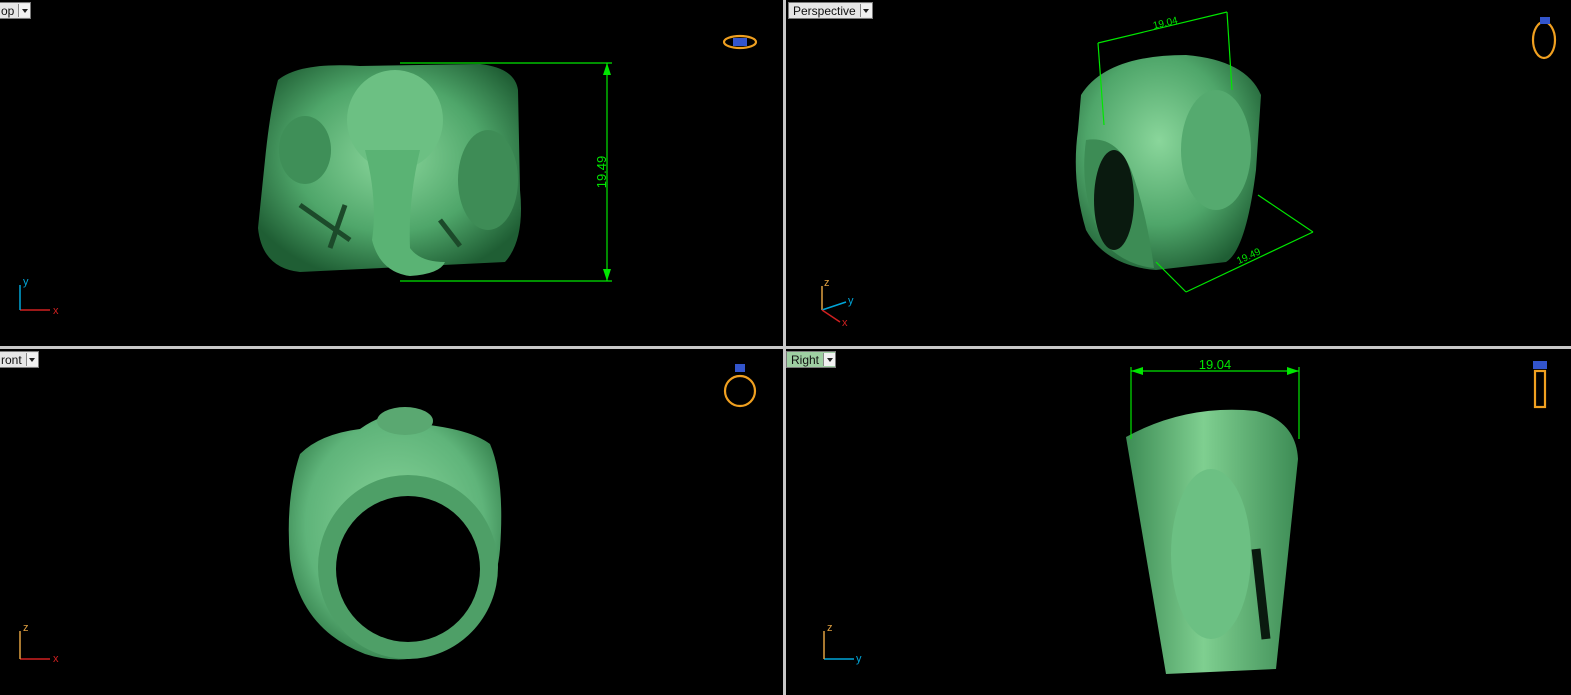  What do you see at coordinates (740, 386) in the screenshot?
I see `ring-icon-front` at bounding box center [740, 386].